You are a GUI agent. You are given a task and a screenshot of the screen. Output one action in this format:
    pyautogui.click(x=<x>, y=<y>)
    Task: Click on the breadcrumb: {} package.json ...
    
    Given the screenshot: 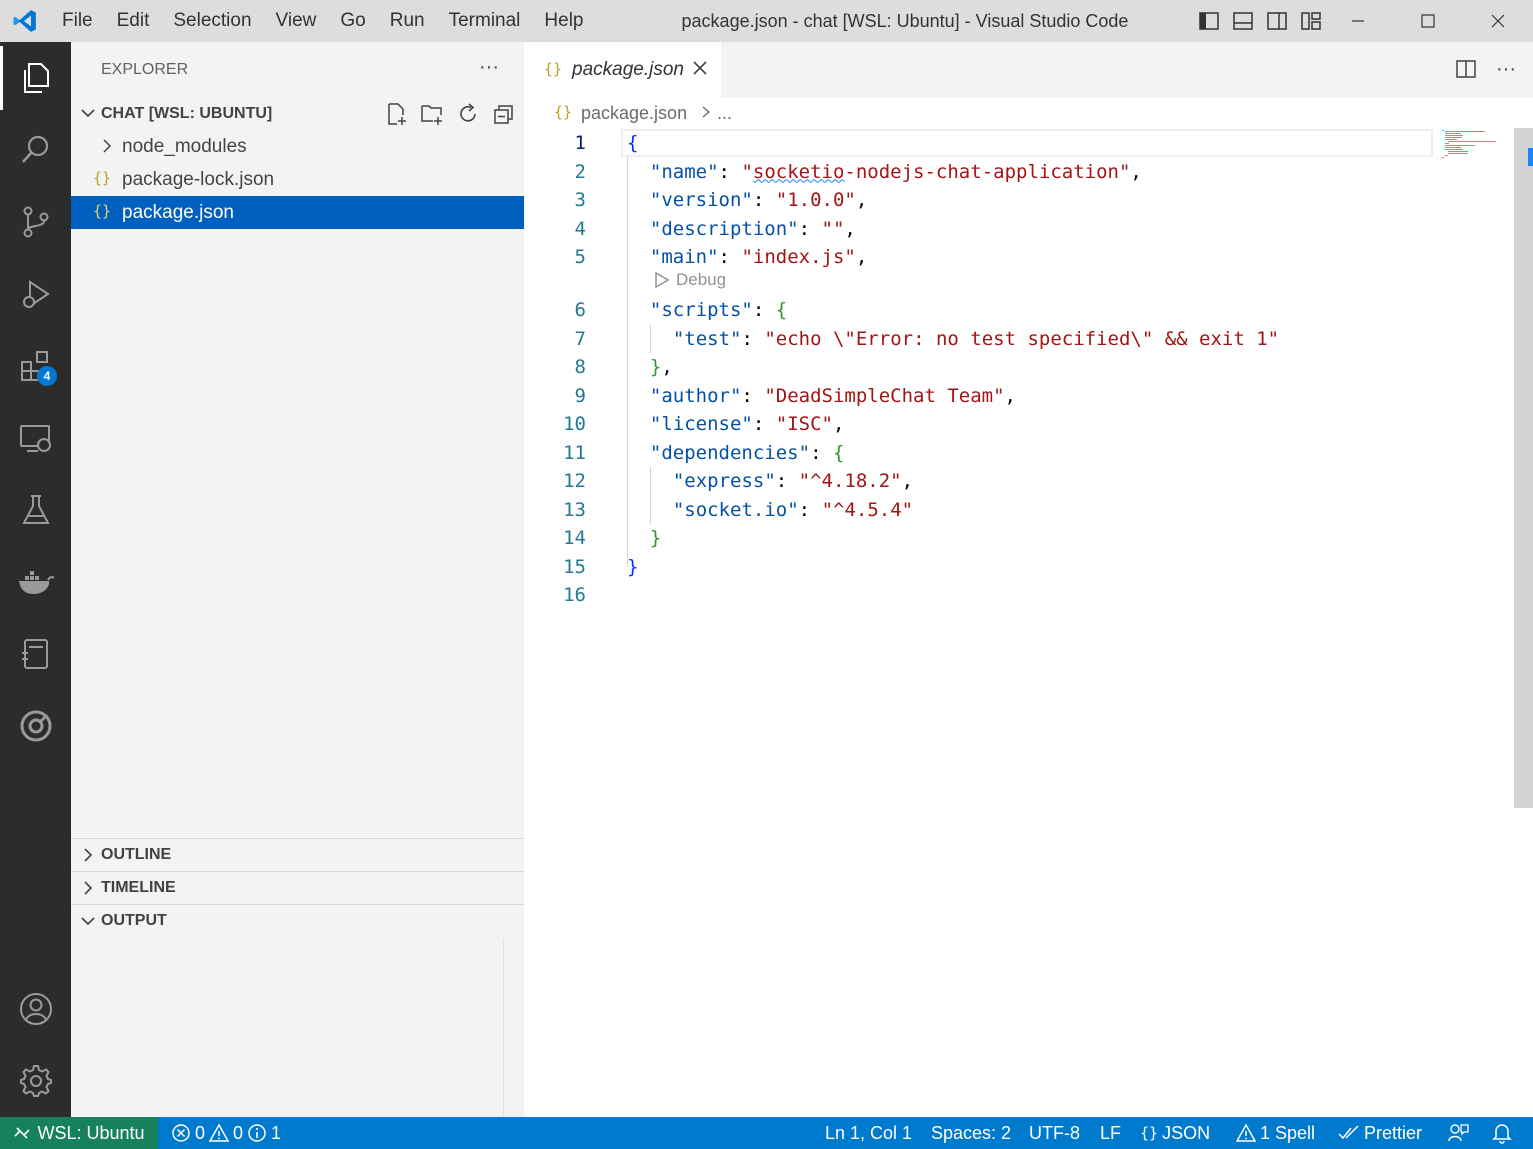 What is the action you would take?
    pyautogui.click(x=1028, y=113)
    